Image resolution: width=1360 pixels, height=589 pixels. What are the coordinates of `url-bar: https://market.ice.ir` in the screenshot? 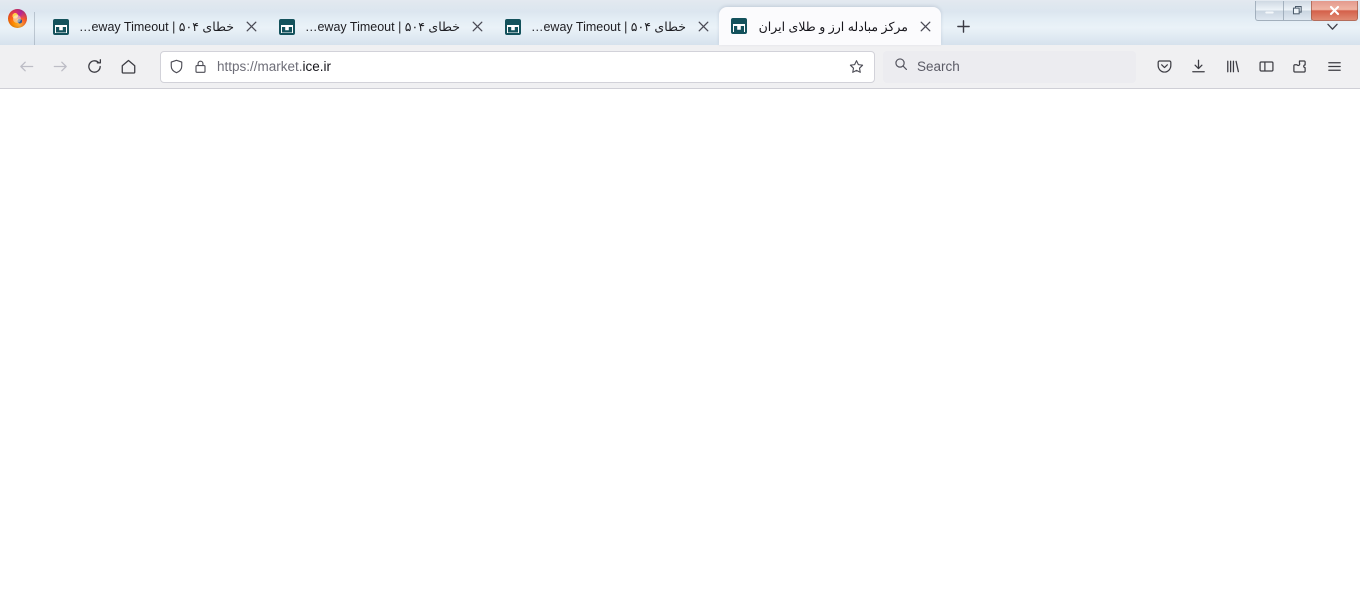 It's located at (517, 66).